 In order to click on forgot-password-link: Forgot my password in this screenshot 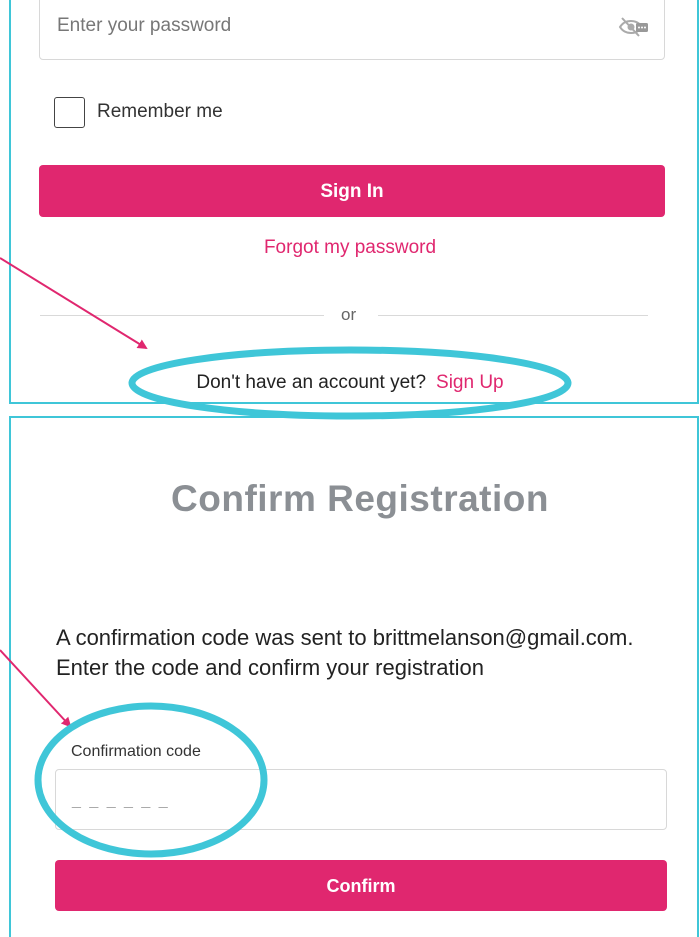, I will do `click(350, 248)`.